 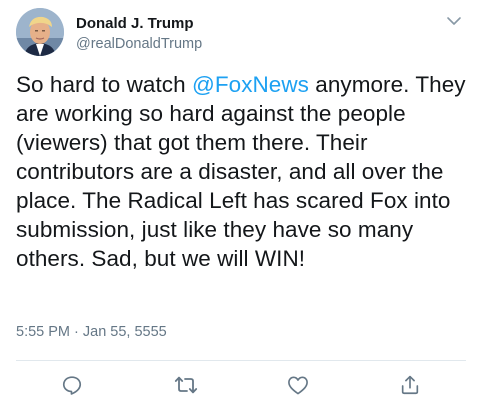 What do you see at coordinates (250, 84) in the screenshot?
I see `mention-link: @FoxNews` at bounding box center [250, 84].